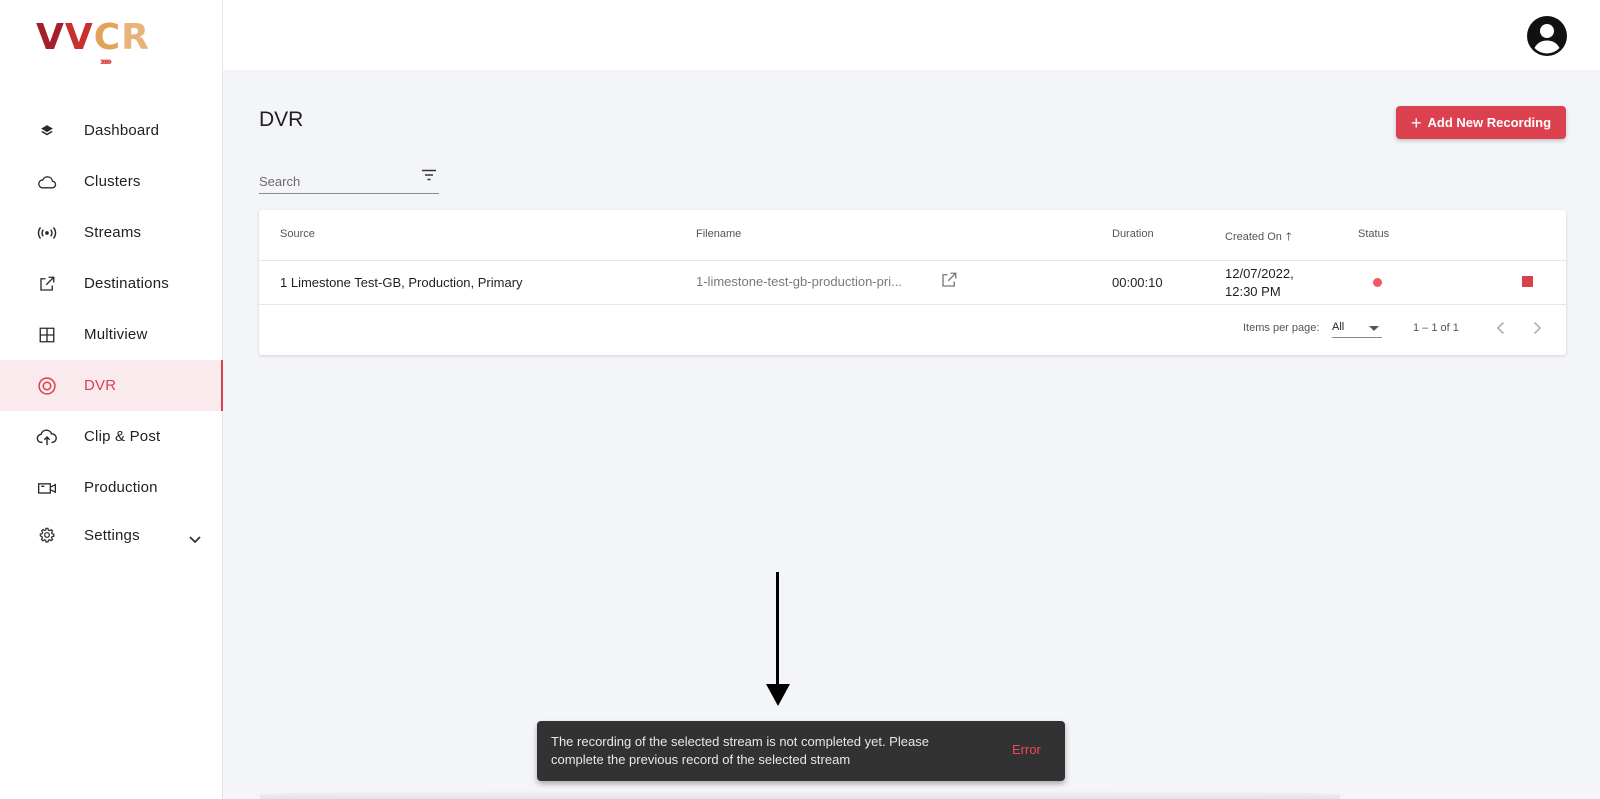 The image size is (1600, 799). Describe the element at coordinates (800, 794) in the screenshot. I see `bottom-shadow` at that location.